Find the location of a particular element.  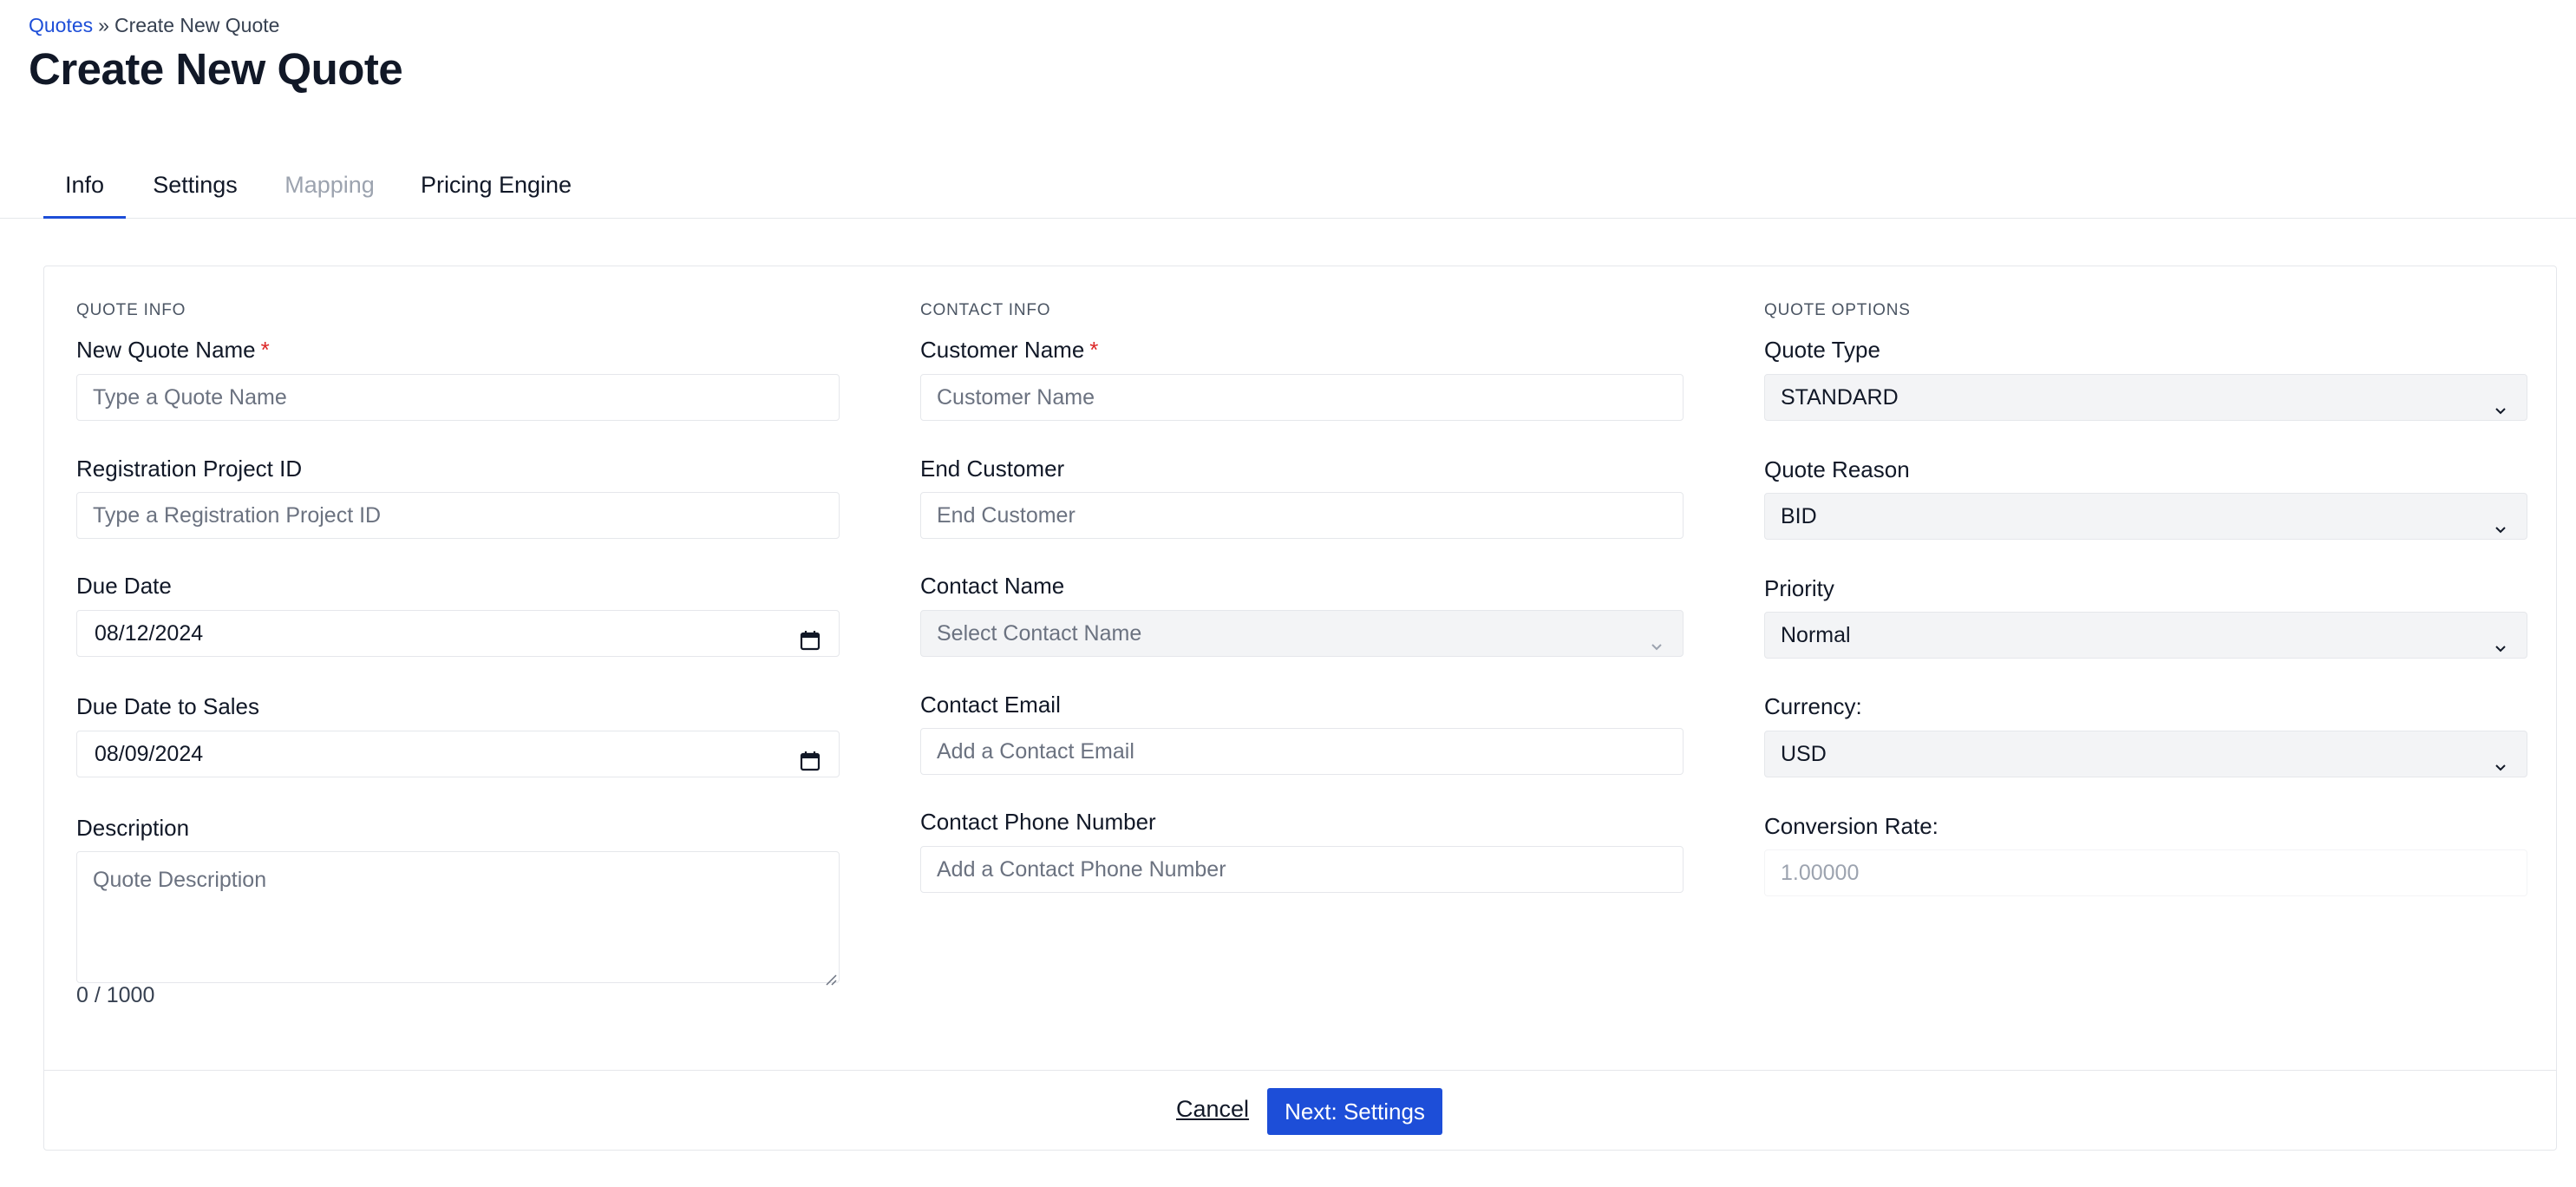

quote-name-label-text: New Quote Name is located at coordinates (166, 350).